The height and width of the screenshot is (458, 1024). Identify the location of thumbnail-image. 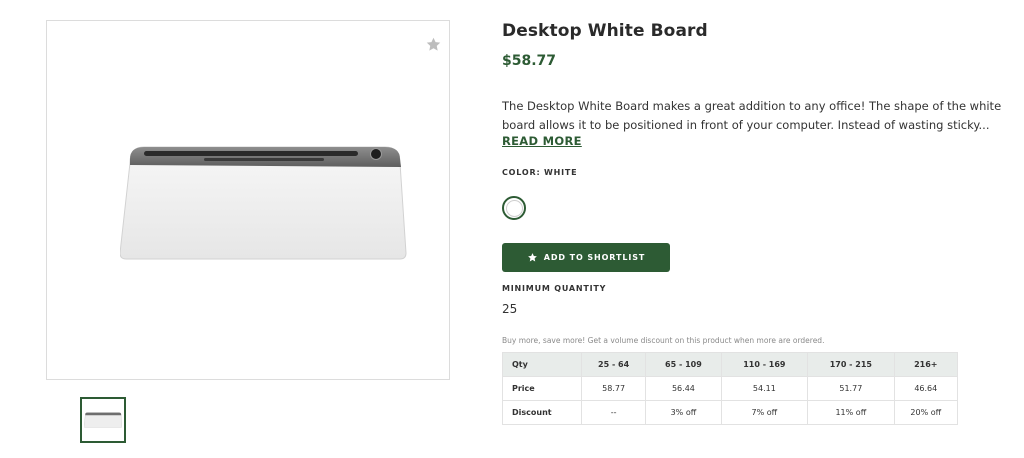
(103, 420).